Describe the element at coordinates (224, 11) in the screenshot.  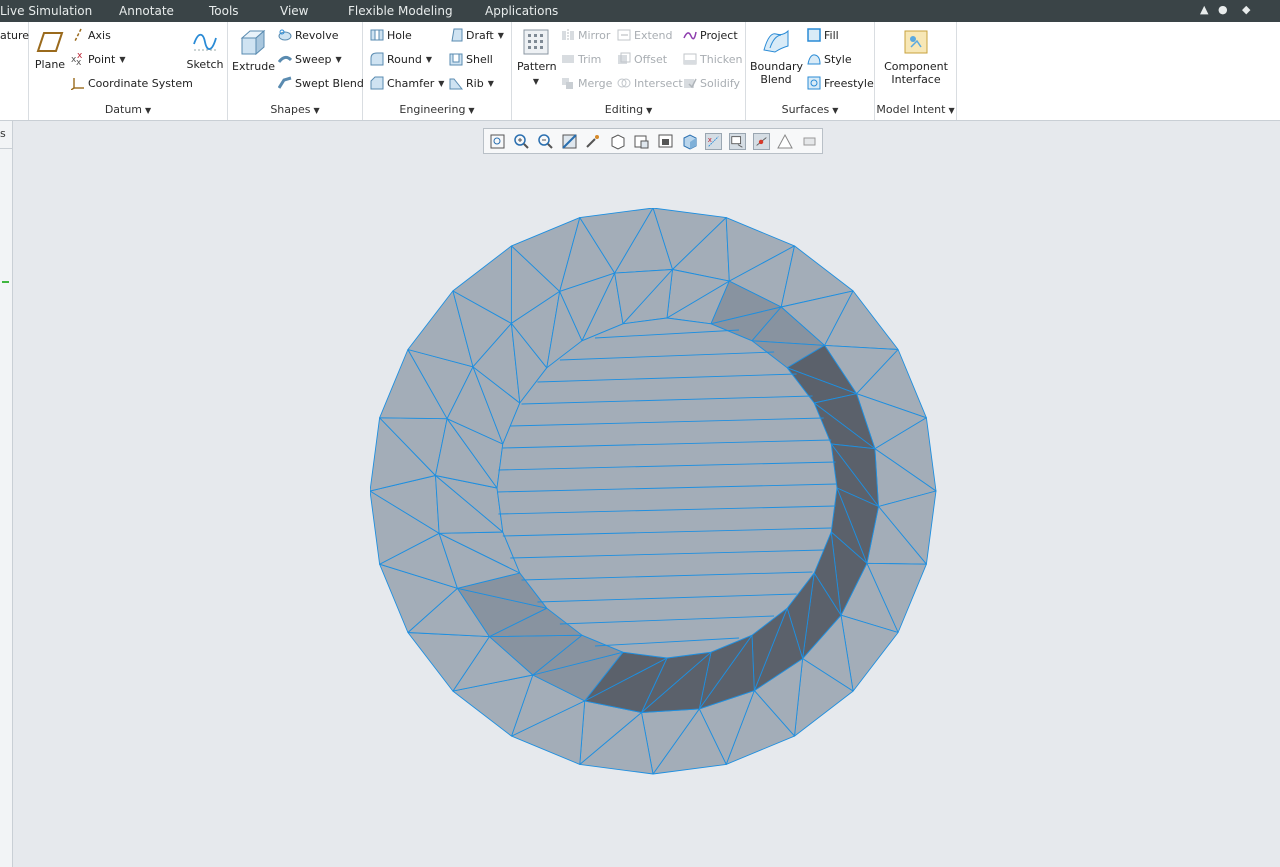
I see `menu-tools: Tools` at that location.